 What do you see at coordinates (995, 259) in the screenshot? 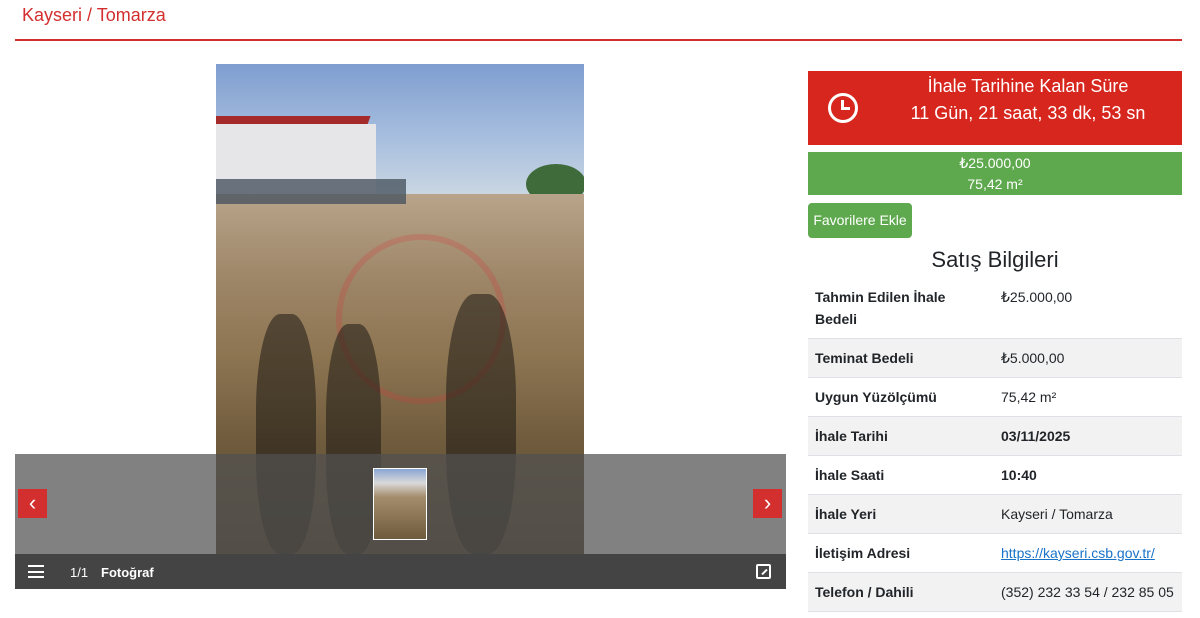
I see `sale-info-title: Satış Bilgileri` at bounding box center [995, 259].